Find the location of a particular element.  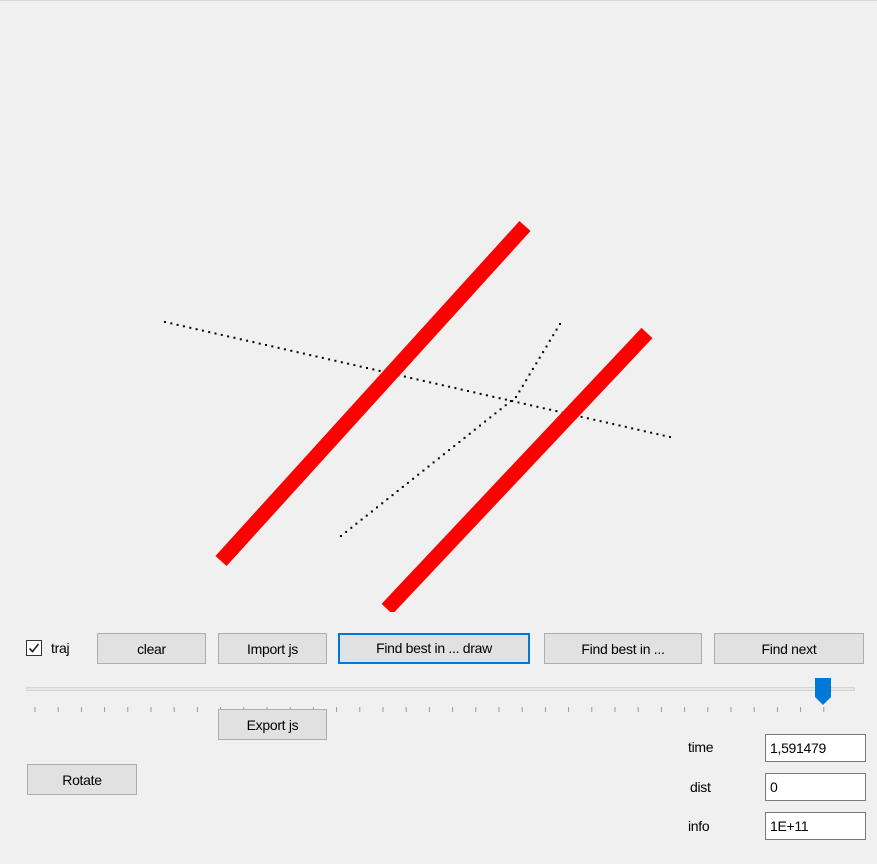

clear-button: clear is located at coordinates (151, 648).